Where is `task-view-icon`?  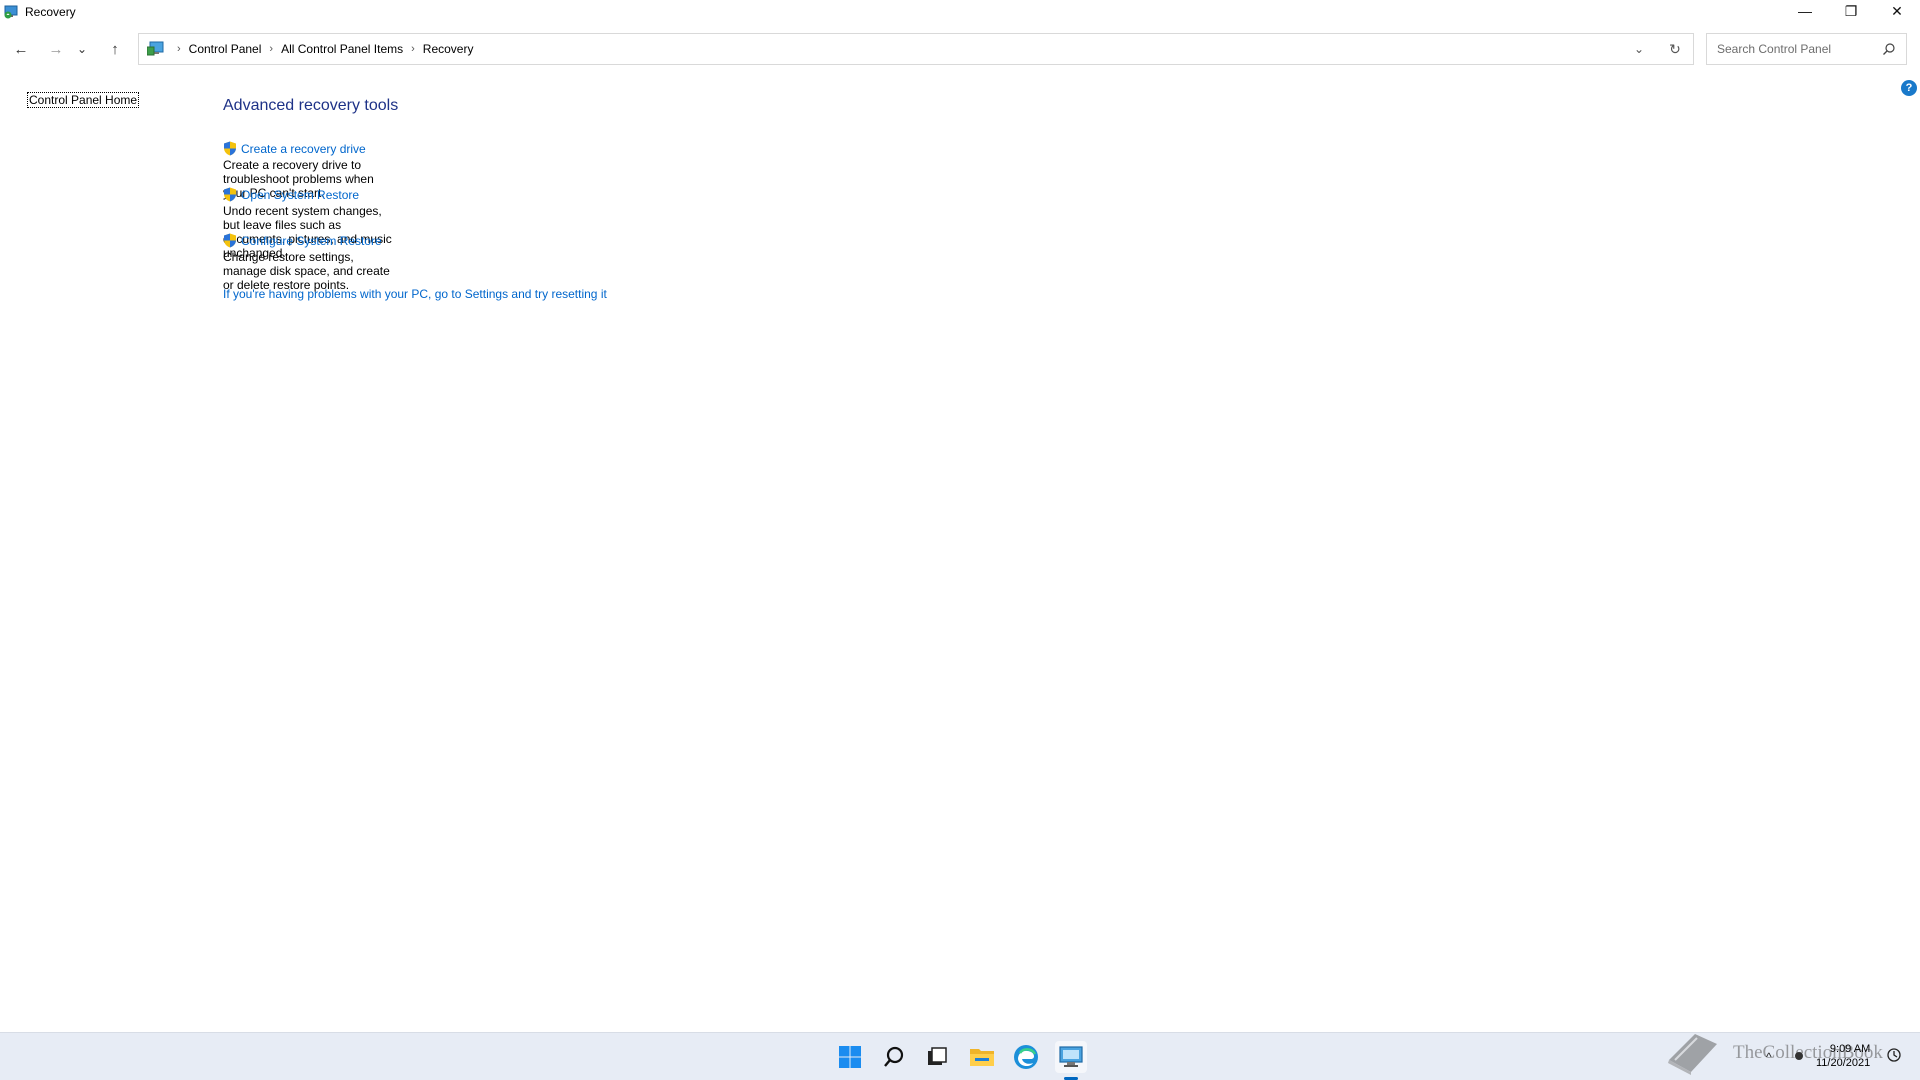
task-view-icon is located at coordinates (937, 1056).